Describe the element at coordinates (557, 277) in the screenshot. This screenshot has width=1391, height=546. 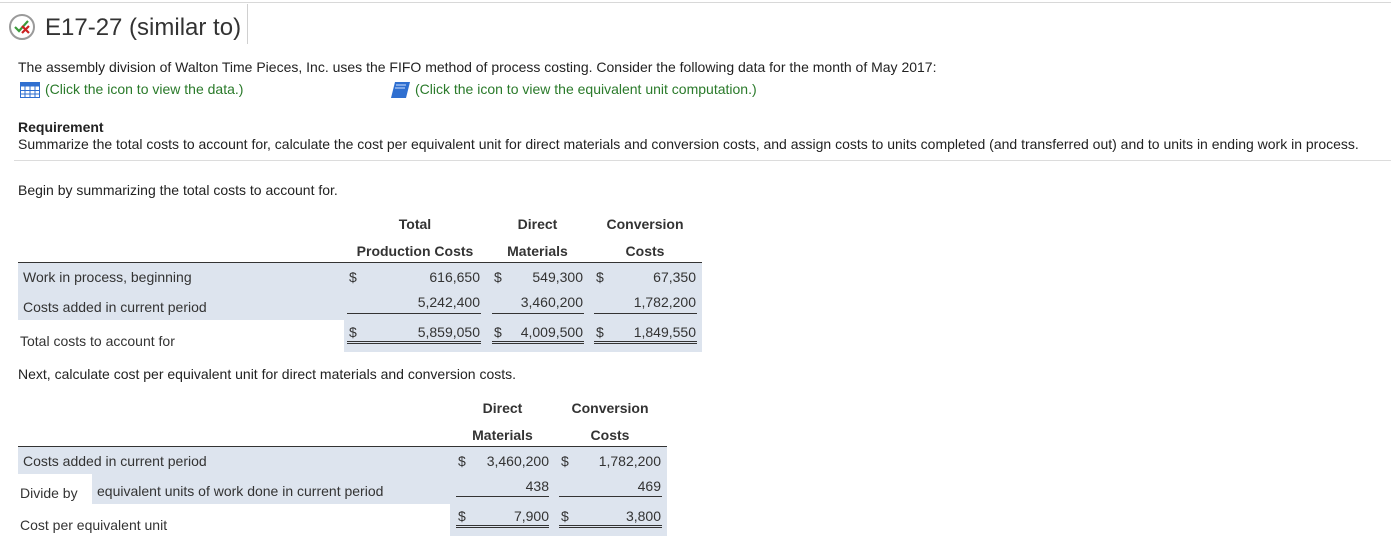
I see `wip-beginning-dm: 549,300` at that location.